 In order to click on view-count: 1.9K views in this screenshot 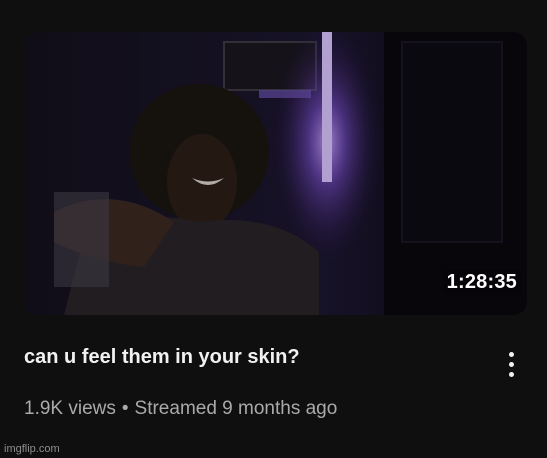, I will do `click(70, 408)`.